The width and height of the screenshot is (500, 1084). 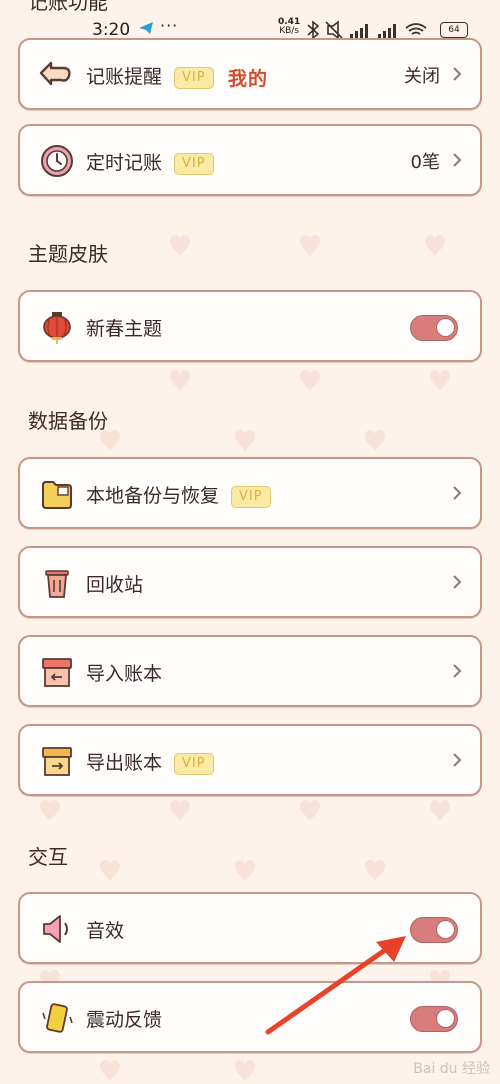 I want to click on section-title-backup: 数据备份, so click(x=68, y=421).